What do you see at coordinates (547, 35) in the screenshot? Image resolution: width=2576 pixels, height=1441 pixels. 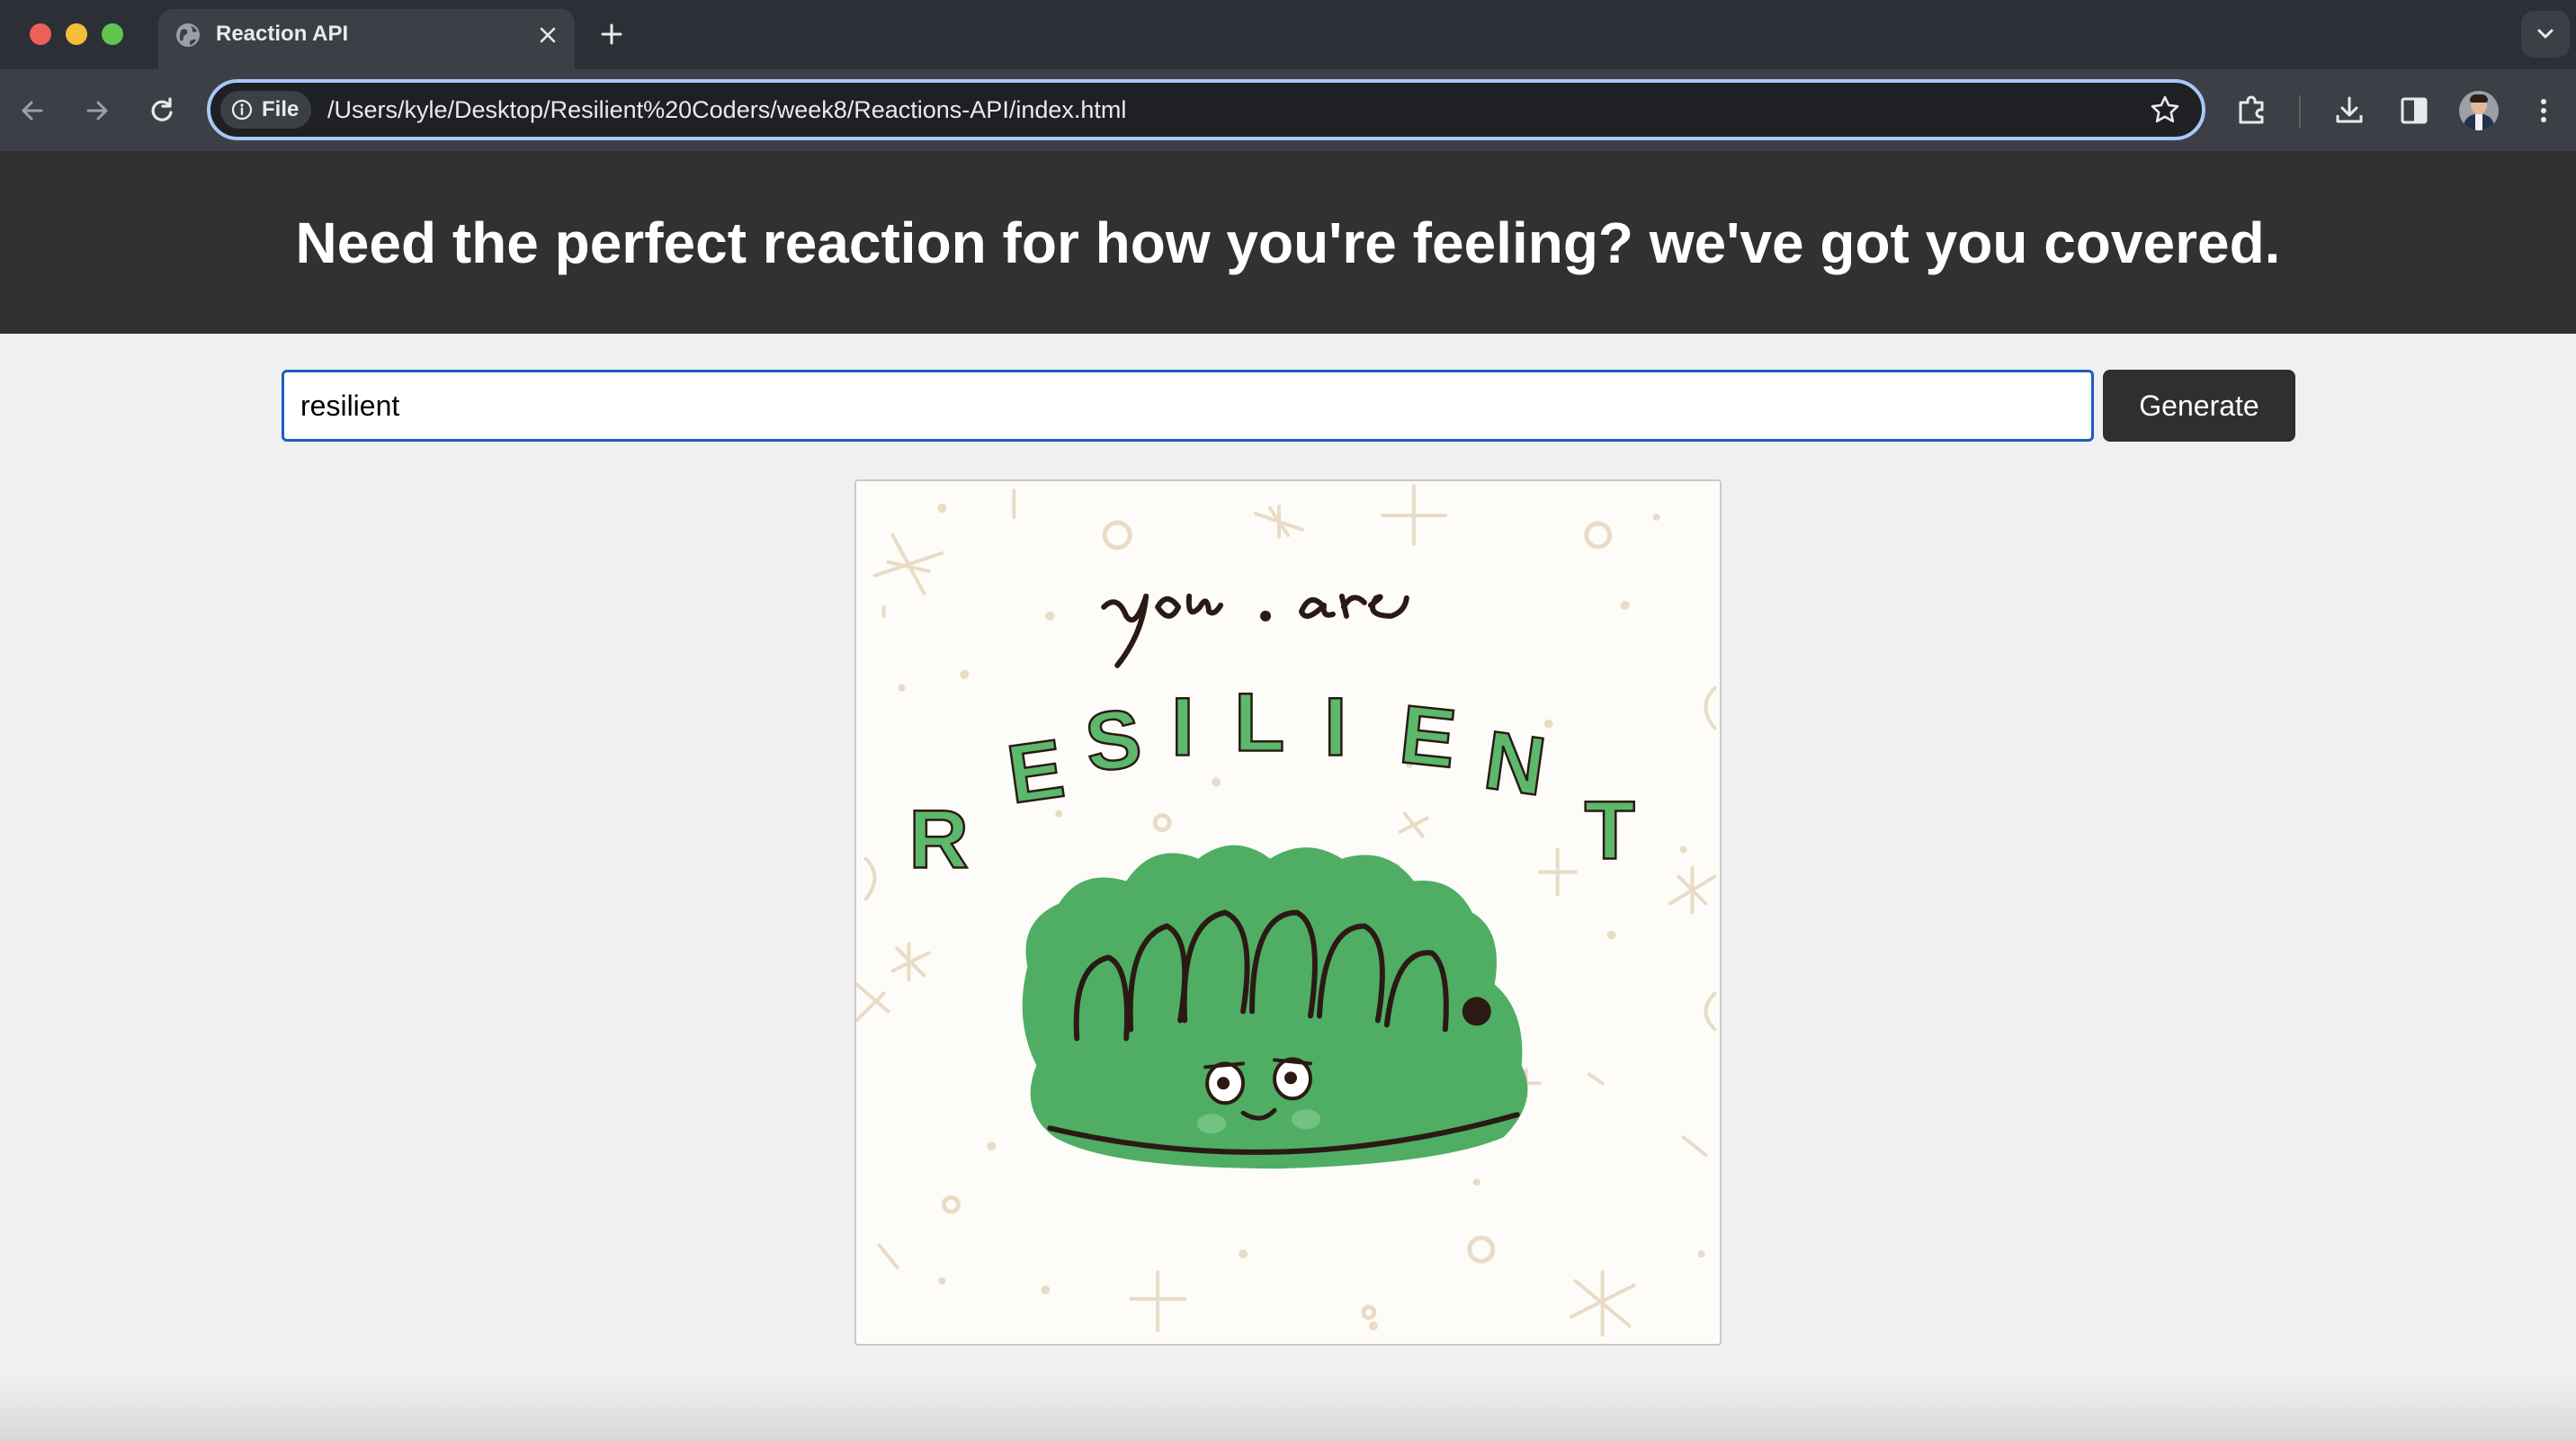 I see `close-tab-icon` at bounding box center [547, 35].